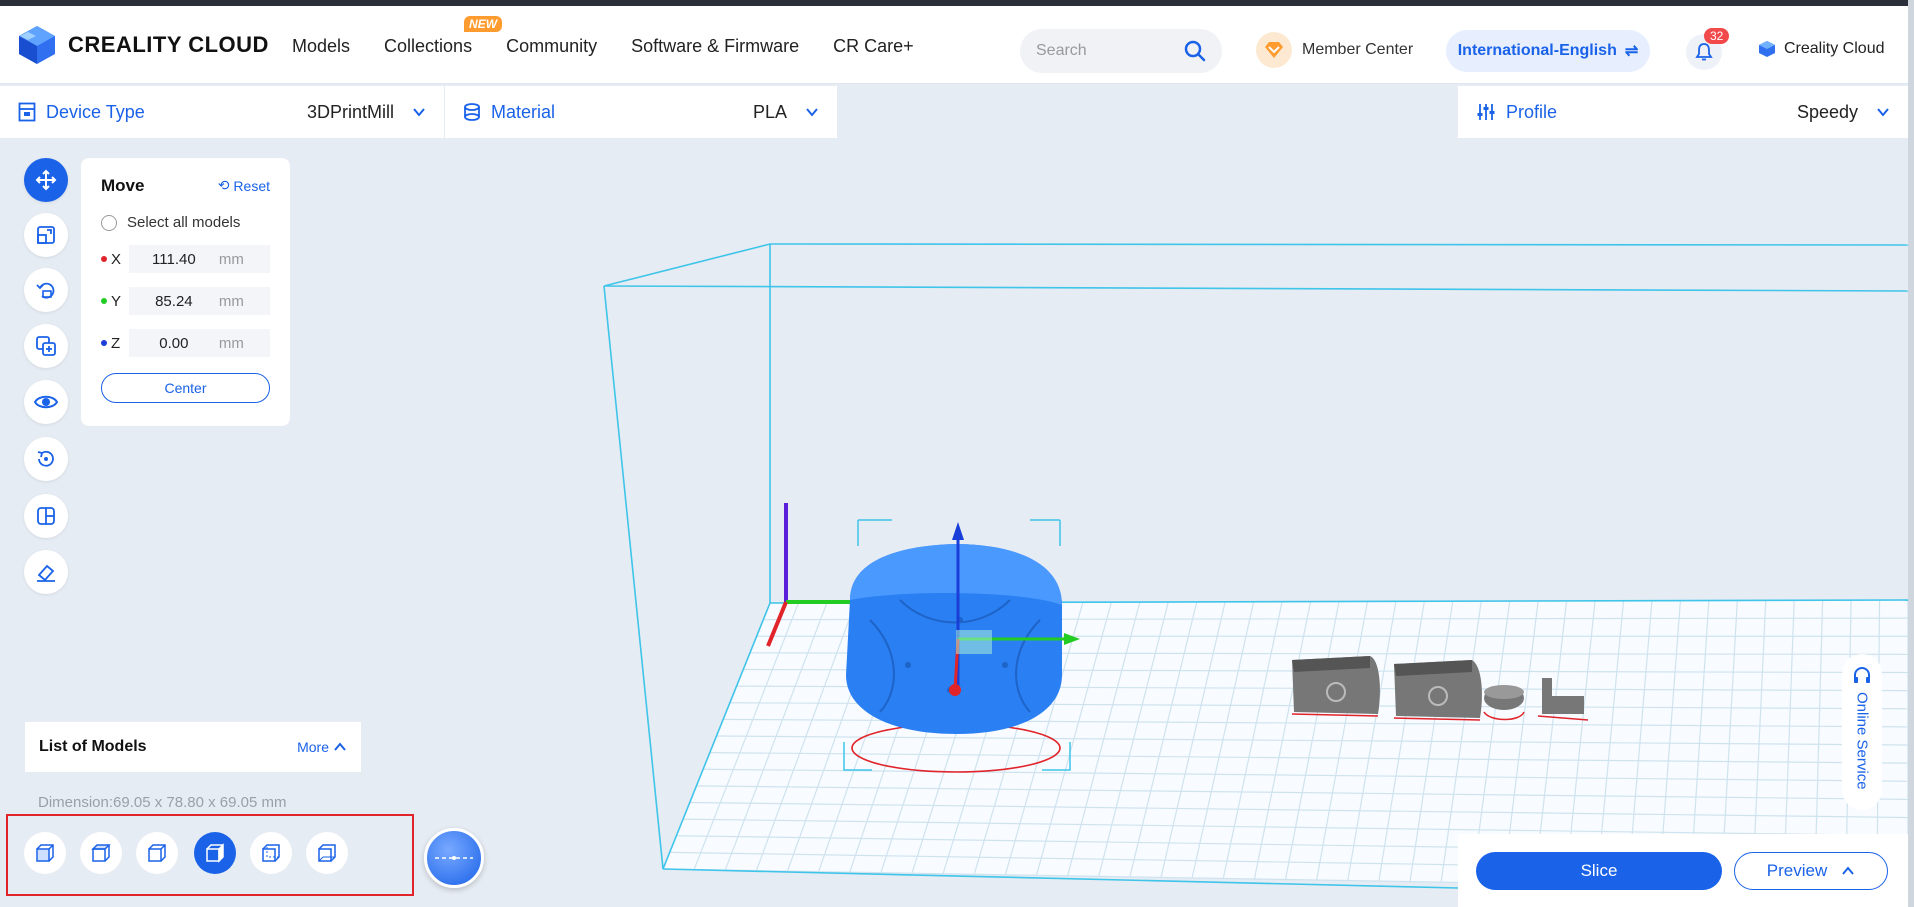  I want to click on slice-action-panel: Slice Preview, so click(1686, 870).